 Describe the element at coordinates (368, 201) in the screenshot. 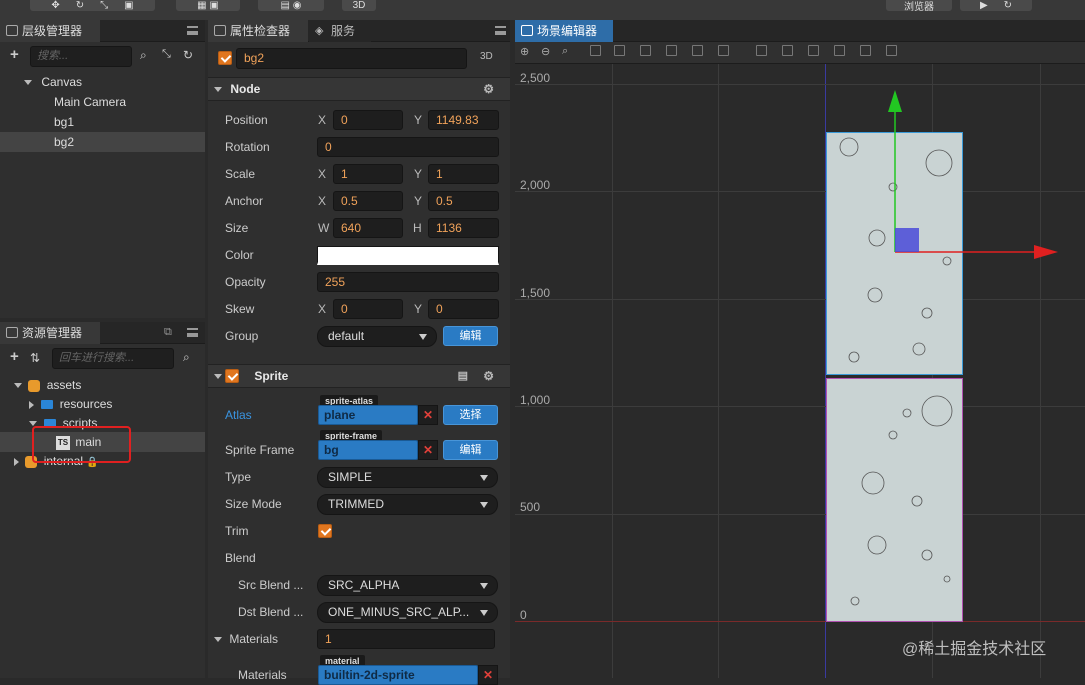

I see `anchor-x-input: 0.5` at that location.